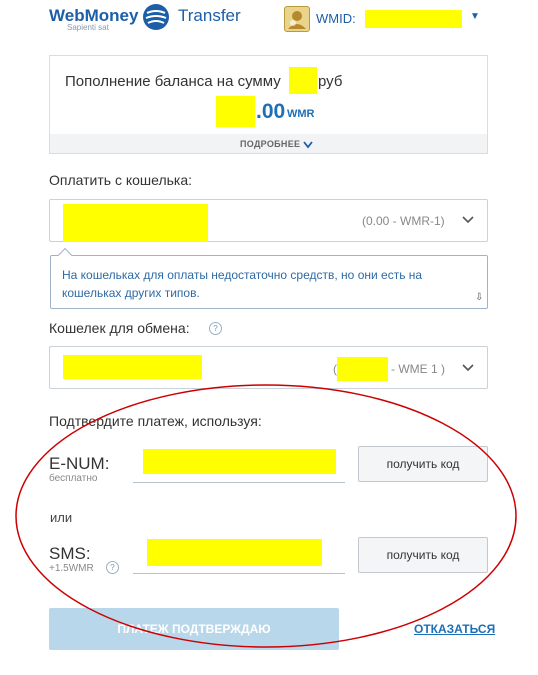  I want to click on redacted-exchange-amount, so click(362, 369).